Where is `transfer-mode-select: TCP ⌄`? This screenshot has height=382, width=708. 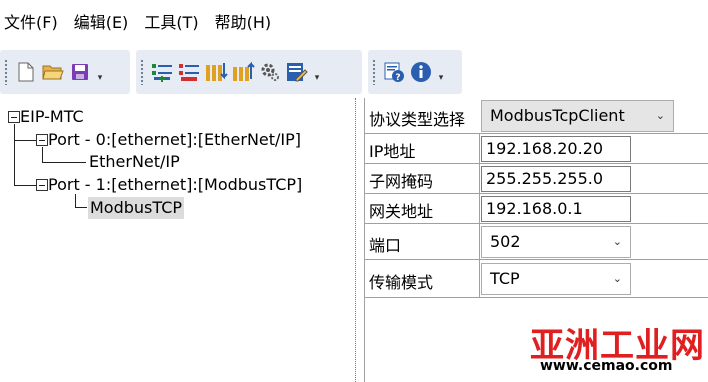
transfer-mode-select: TCP ⌄ is located at coordinates (556, 279).